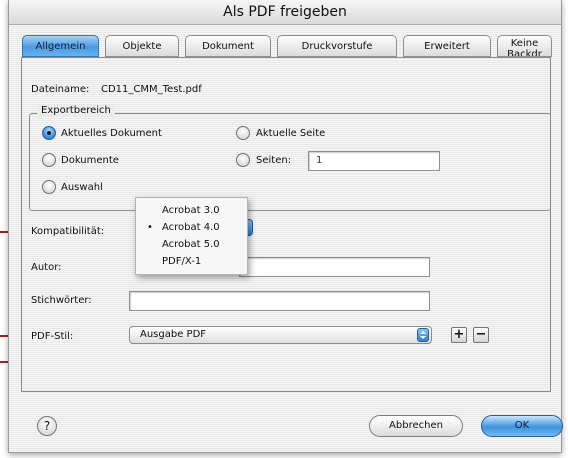  Describe the element at coordinates (192, 245) in the screenshot. I see `menu-item-acrobat-5: Acrobat 5.0` at that location.